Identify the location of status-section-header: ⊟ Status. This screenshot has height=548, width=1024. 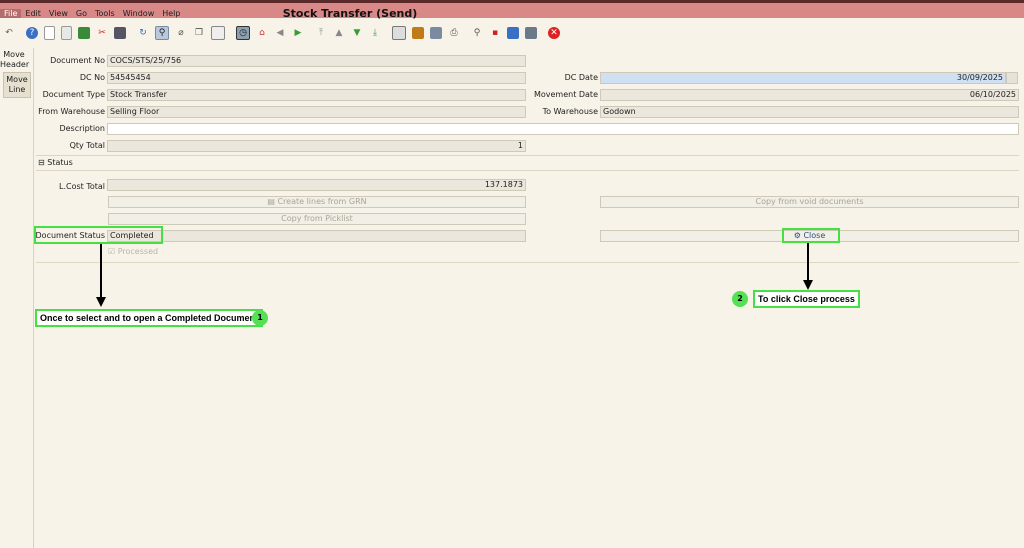
(55, 162).